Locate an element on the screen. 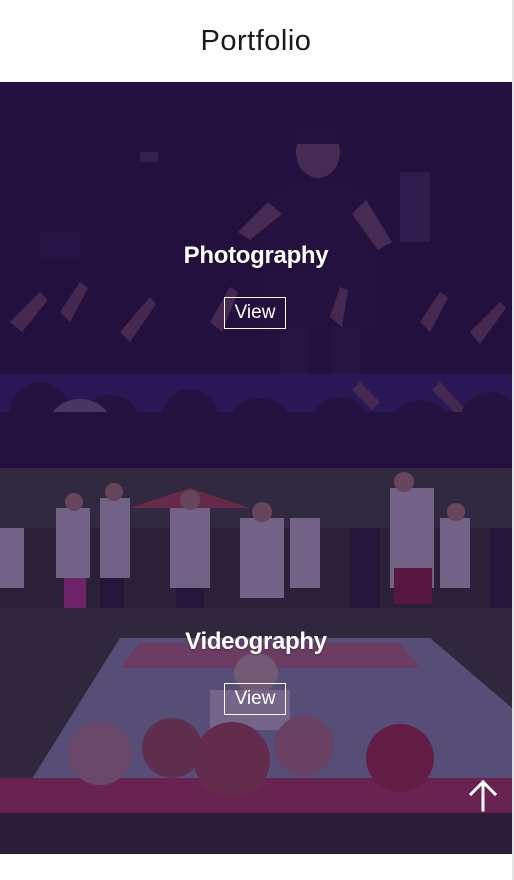 The height and width of the screenshot is (880, 514). scroll-to-top-button is located at coordinates (483, 796).